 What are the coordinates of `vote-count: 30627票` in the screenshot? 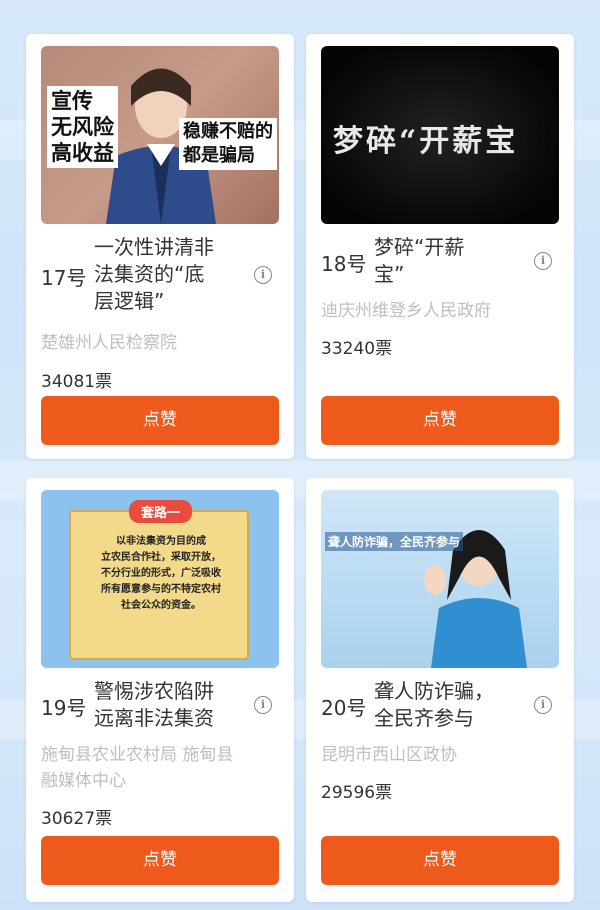 It's located at (77, 819).